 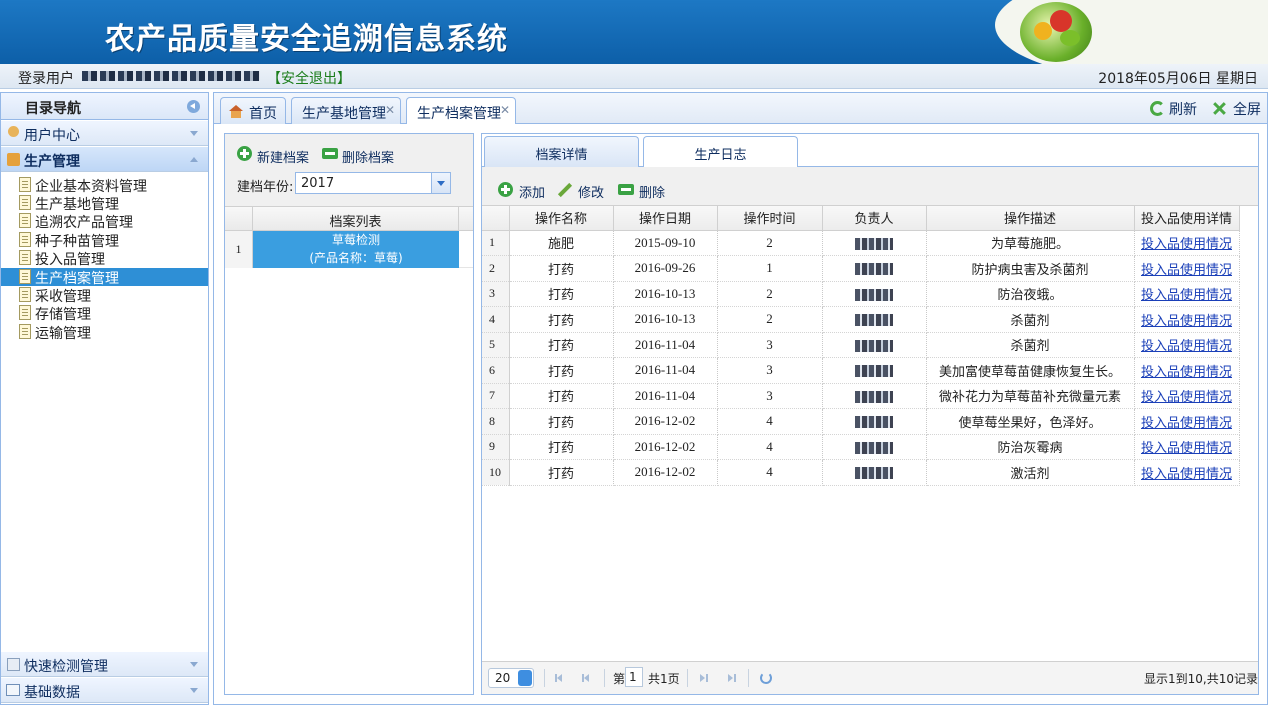 I want to click on fullscreen-icon, so click(x=1219, y=108).